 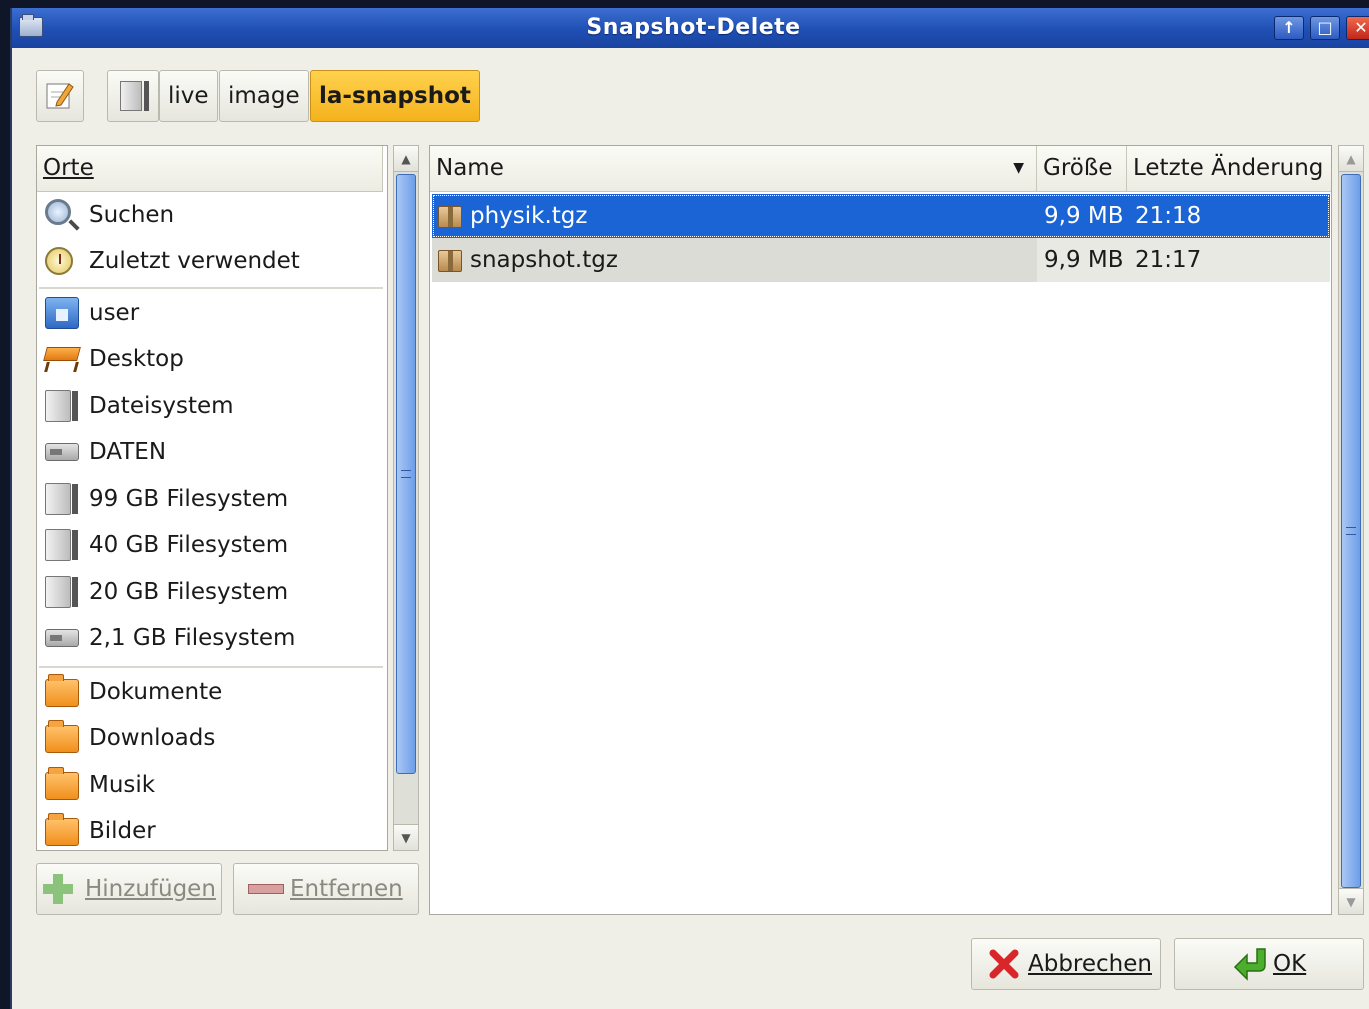 I want to click on type-location-button, so click(x=60, y=96).